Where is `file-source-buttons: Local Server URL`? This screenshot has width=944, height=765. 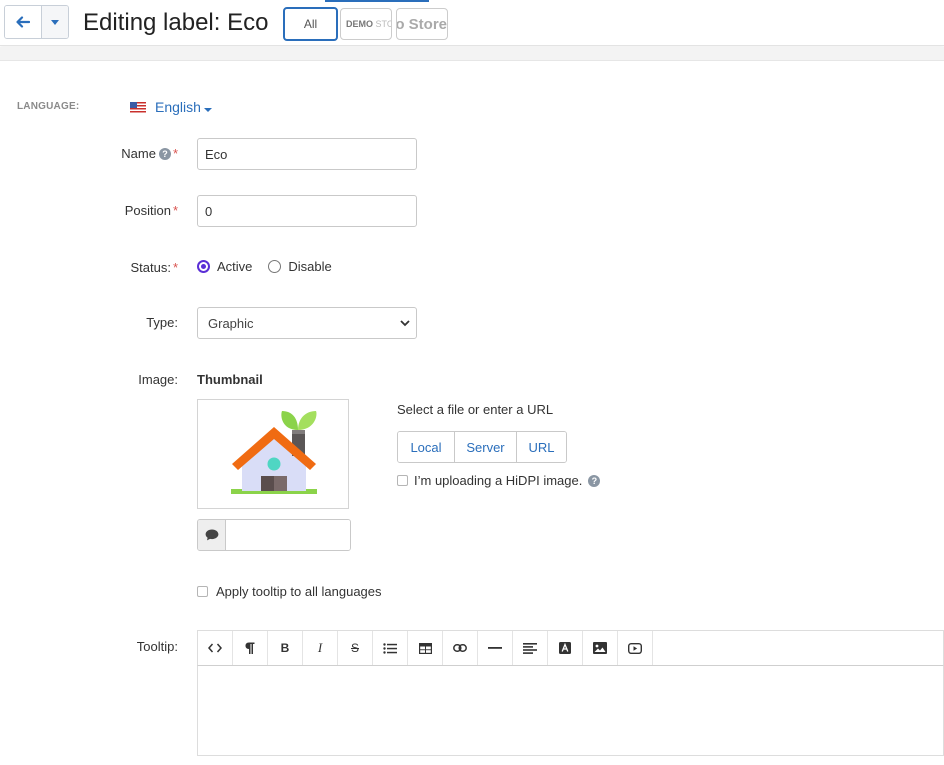 file-source-buttons: Local Server URL is located at coordinates (482, 447).